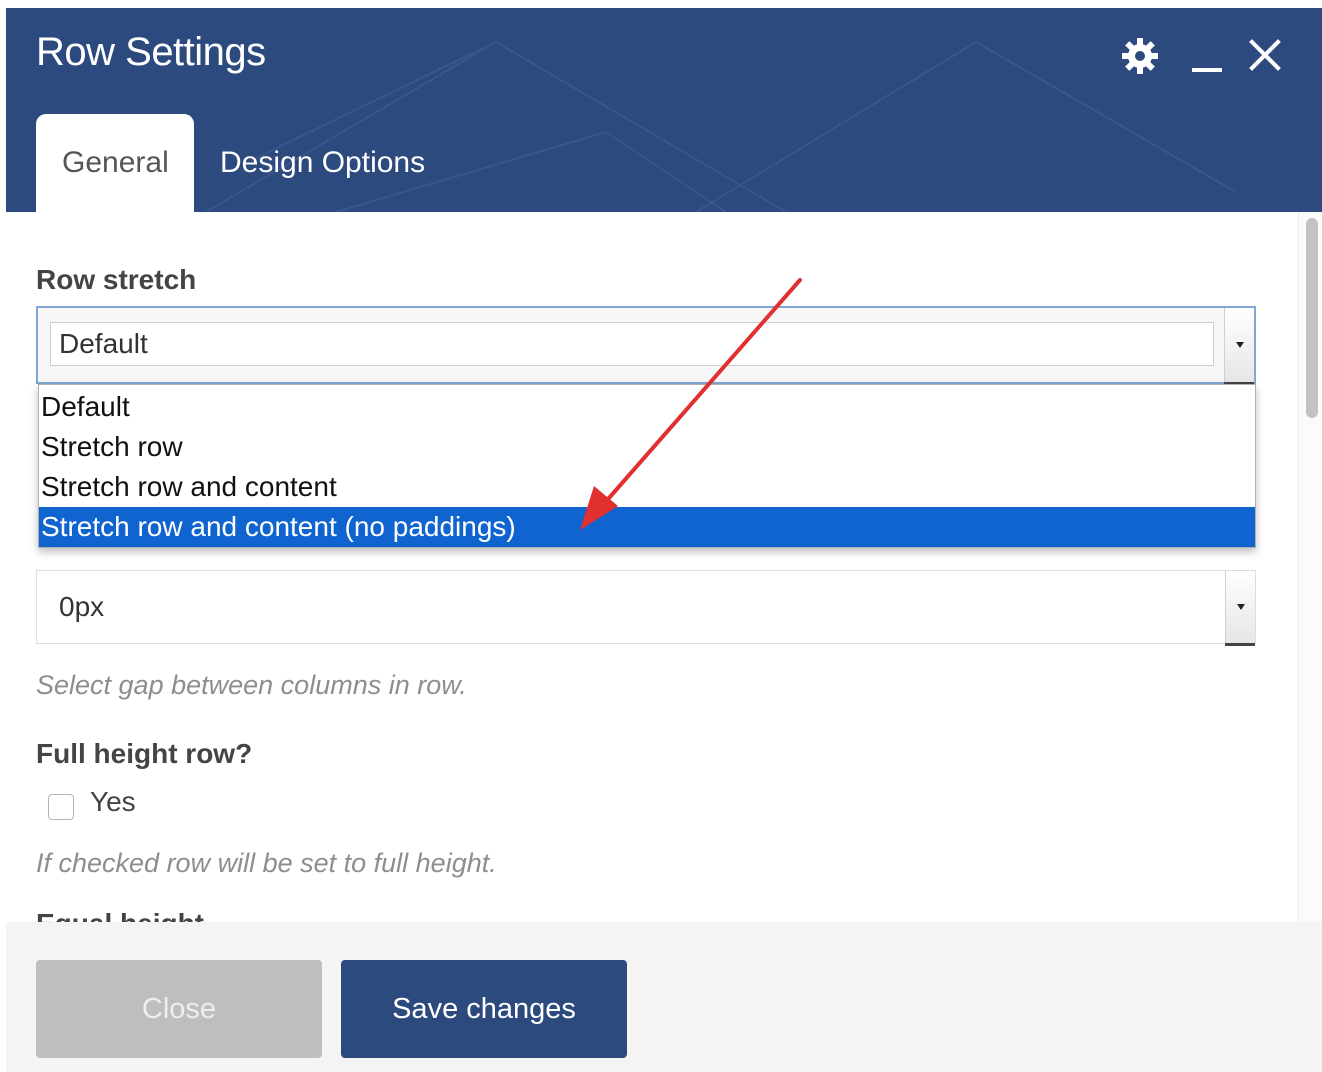  I want to click on minimize-icon, so click(1210, 56).